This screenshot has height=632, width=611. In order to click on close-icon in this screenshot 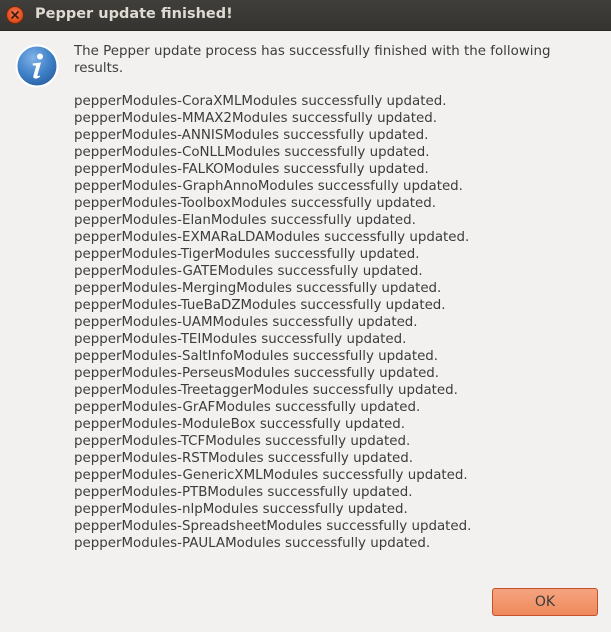, I will do `click(15, 15)`.